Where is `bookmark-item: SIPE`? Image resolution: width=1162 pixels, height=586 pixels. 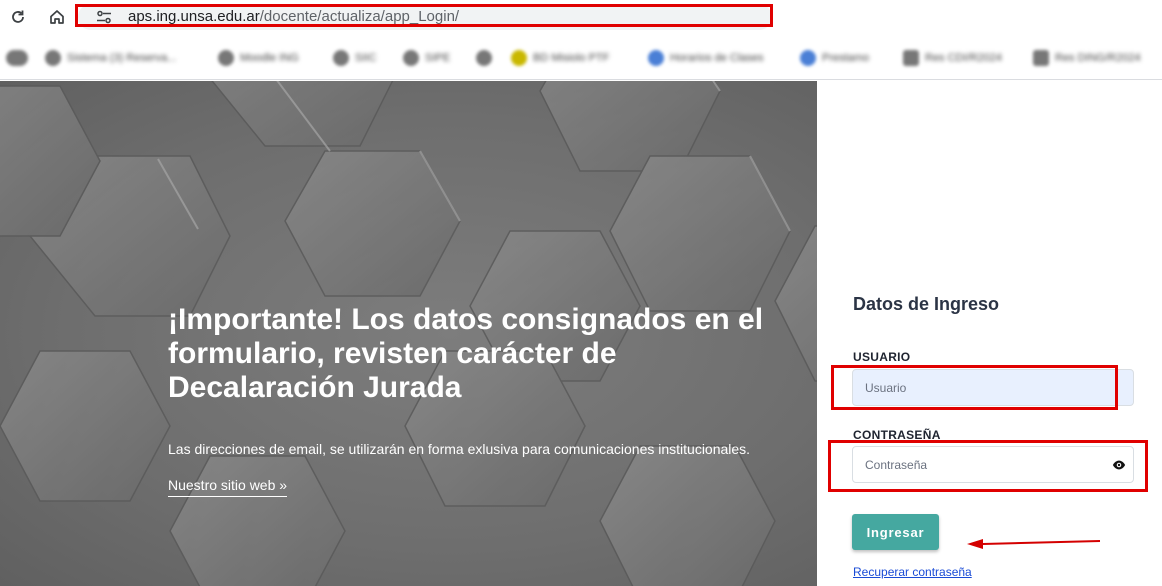 bookmark-item: SIPE is located at coordinates (426, 58).